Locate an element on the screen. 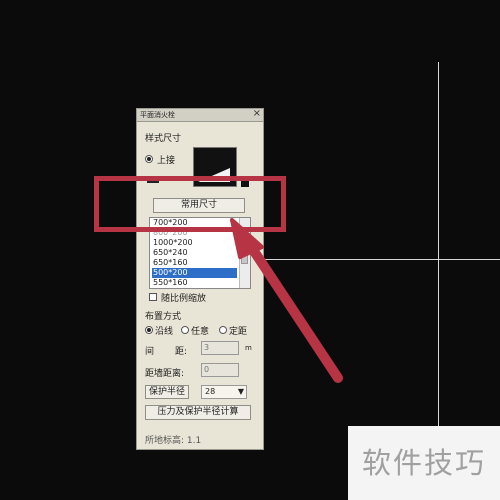 The width and height of the screenshot is (500, 500). top-connection-radio is located at coordinates (149, 159).